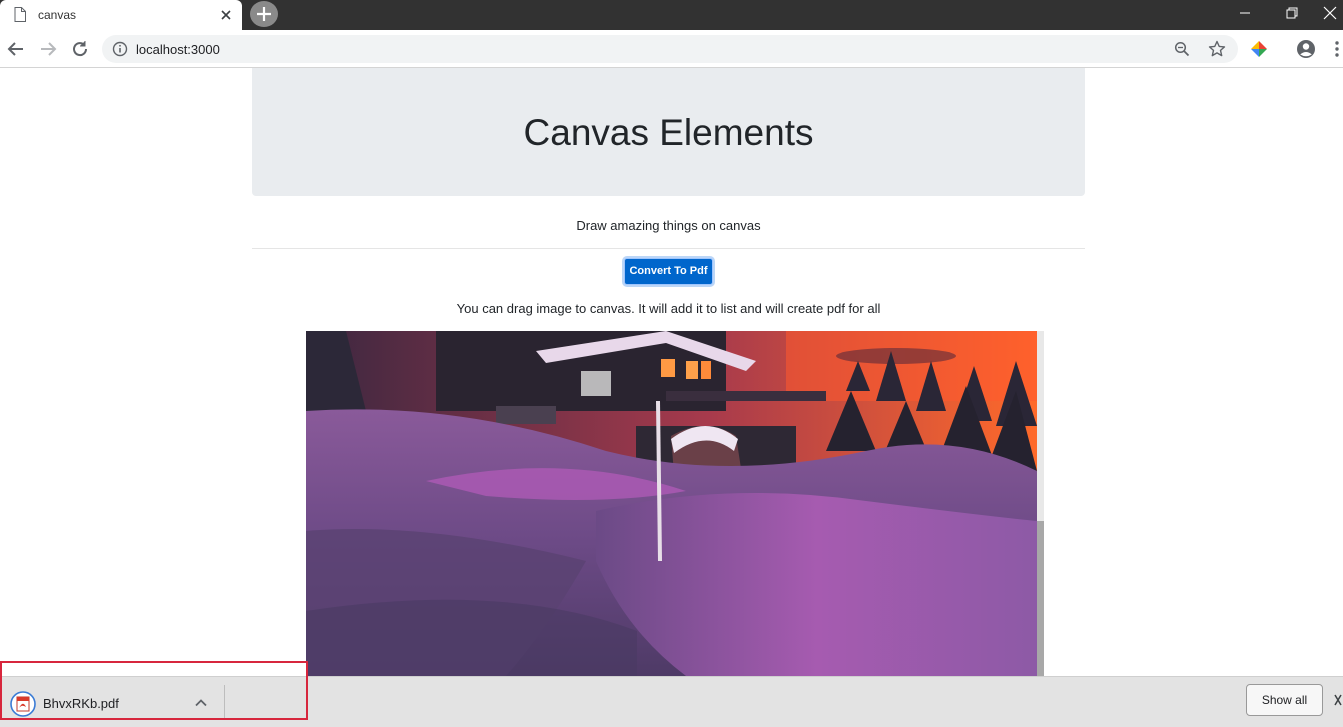 The image size is (1343, 727). I want to click on highlight-box, so click(154, 690).